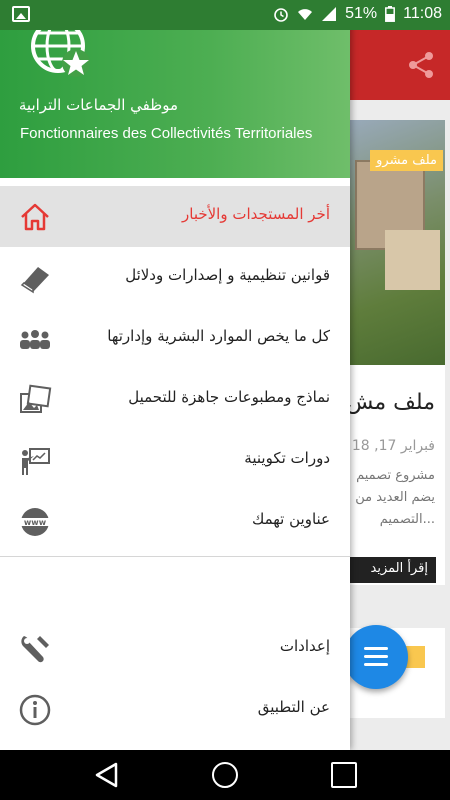 Image resolution: width=450 pixels, height=800 pixels. Describe the element at coordinates (225, 15) in the screenshot. I see `status-bar: 51% 11:08` at that location.